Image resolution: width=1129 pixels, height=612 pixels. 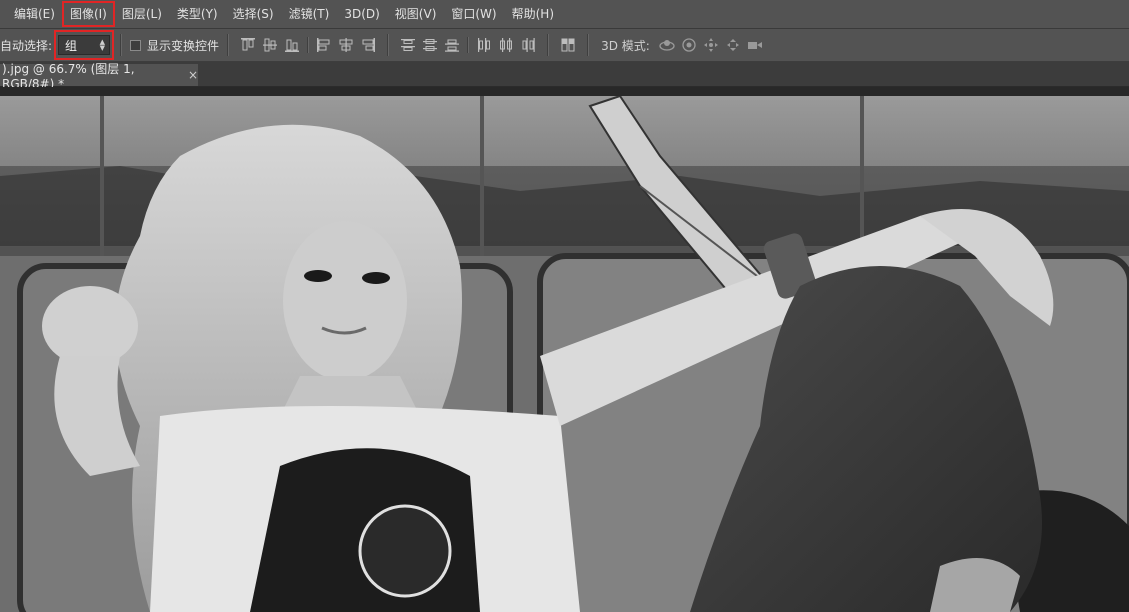 I want to click on document-tab-bar: ).jpg @ 66.7% (图层 1, RGB/8#) * ×, so click(x=564, y=76).